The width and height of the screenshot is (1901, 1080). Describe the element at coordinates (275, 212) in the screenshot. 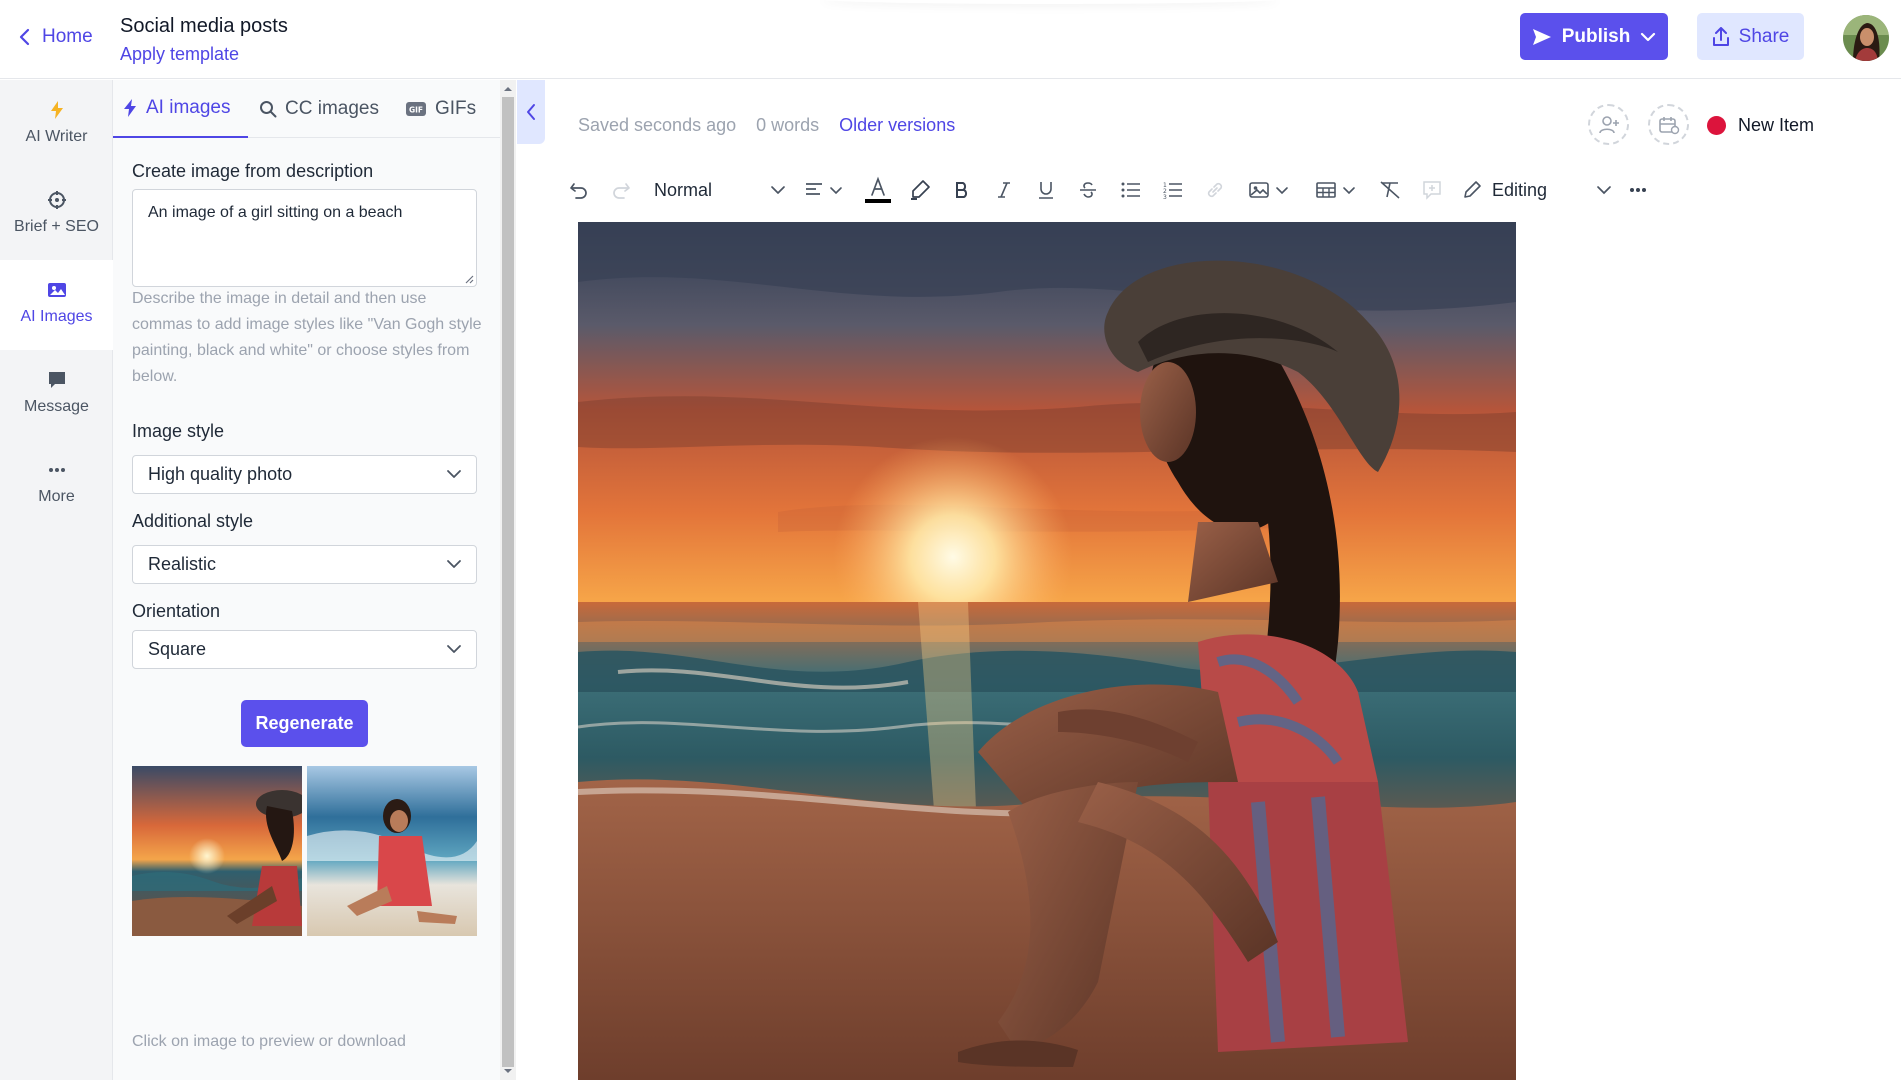

I see `prompt-text: An image of a girl sitting on a beach` at that location.